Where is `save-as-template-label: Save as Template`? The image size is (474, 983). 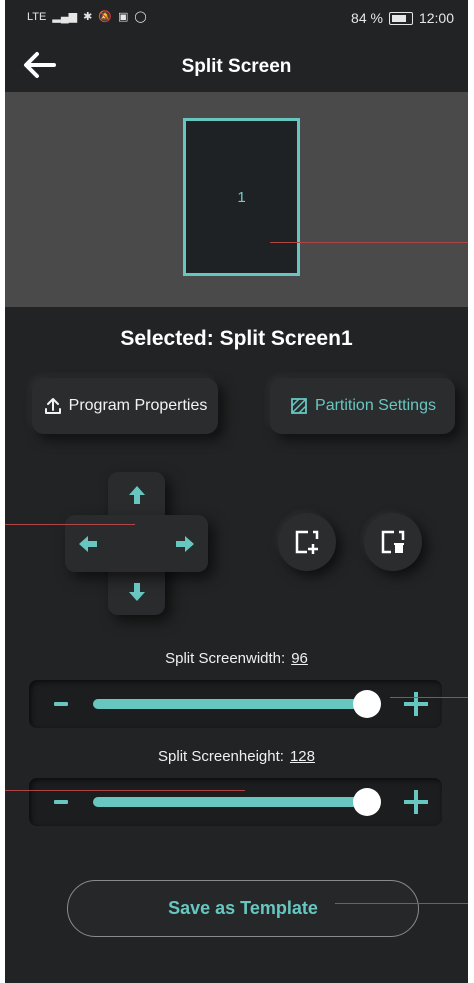 save-as-template-label: Save as Template is located at coordinates (243, 908).